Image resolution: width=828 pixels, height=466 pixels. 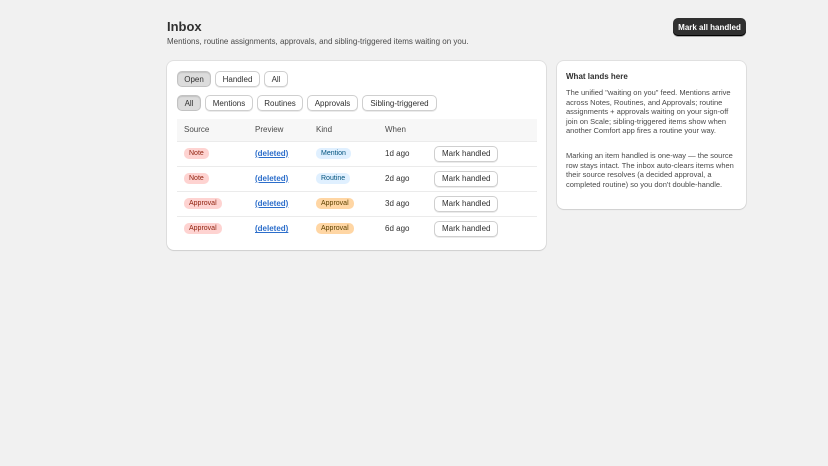 I want to click on type-filter-mentions: Mentions, so click(x=229, y=103).